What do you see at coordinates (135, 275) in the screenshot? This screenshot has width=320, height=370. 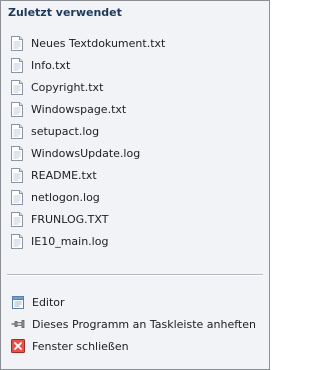 I see `divider` at bounding box center [135, 275].